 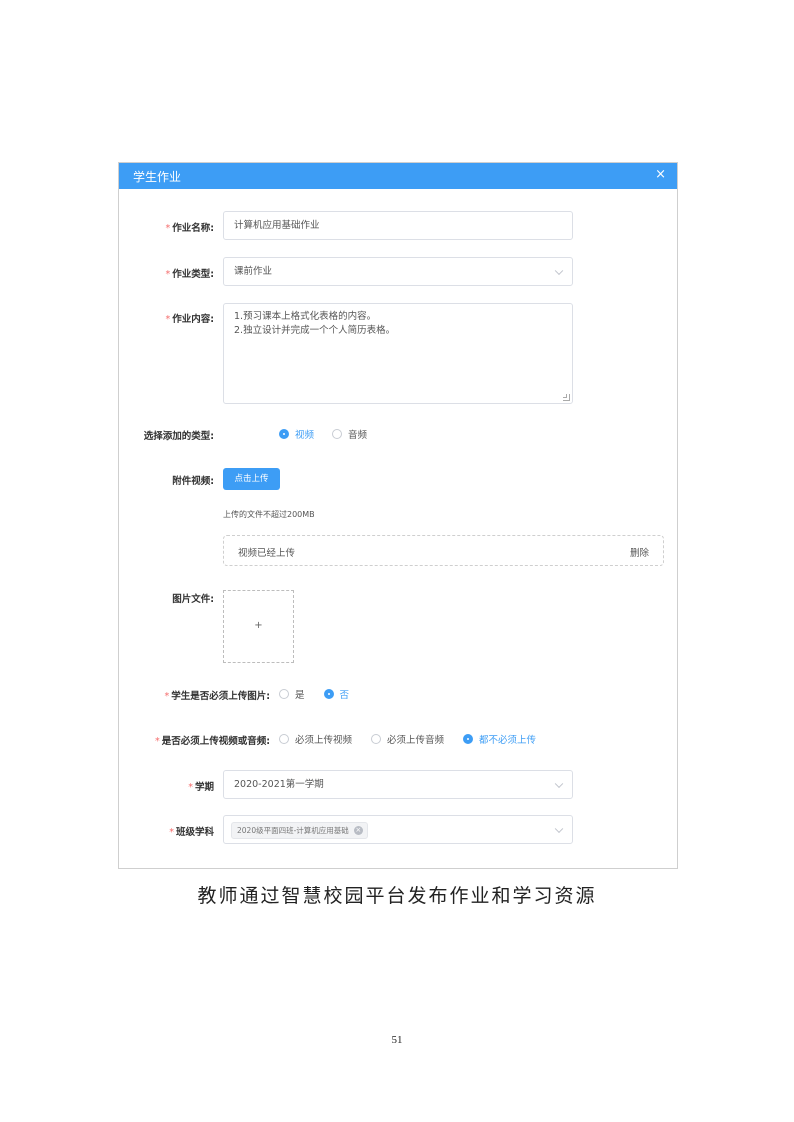 I want to click on class-subject-tag-label: 2020级平面四班-计算机应用基础, so click(x=293, y=830).